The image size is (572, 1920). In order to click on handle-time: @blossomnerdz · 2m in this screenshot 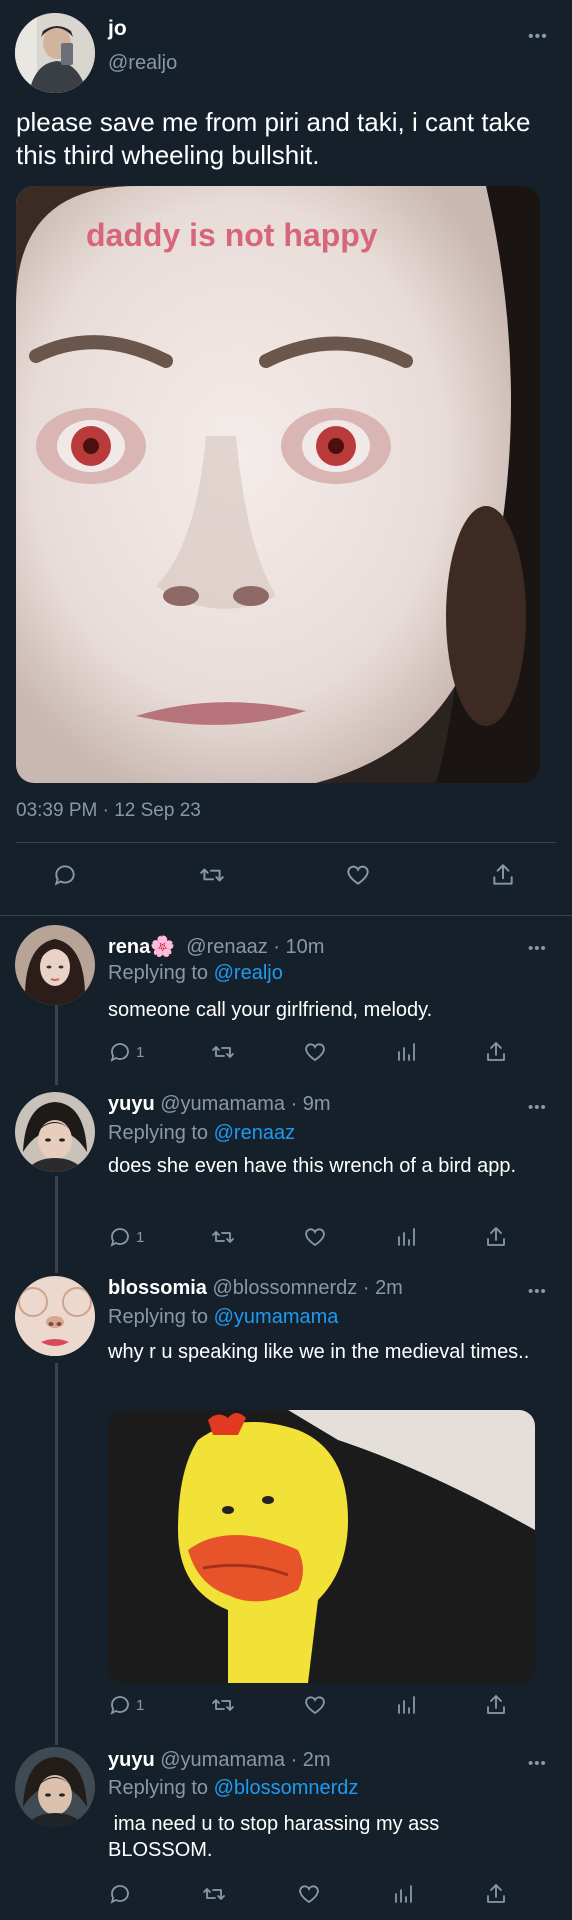, I will do `click(307, 1288)`.